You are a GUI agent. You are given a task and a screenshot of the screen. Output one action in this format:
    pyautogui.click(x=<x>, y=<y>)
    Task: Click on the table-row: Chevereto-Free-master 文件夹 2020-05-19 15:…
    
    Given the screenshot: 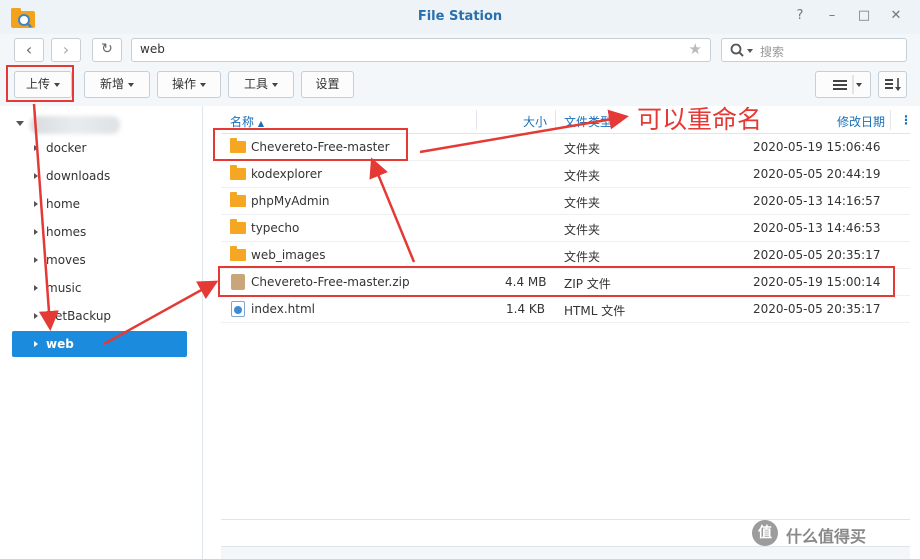 What is the action you would take?
    pyautogui.click(x=565, y=147)
    